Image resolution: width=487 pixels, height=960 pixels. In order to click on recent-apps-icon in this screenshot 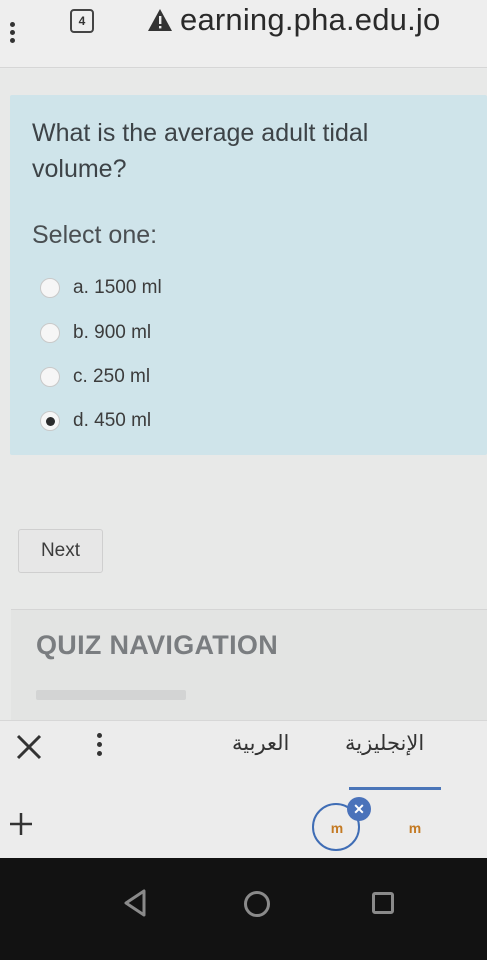, I will do `click(383, 903)`.